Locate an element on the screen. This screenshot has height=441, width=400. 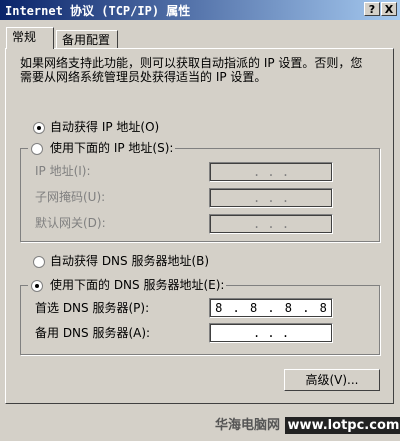
dns-auto-label: 自动获得 DNS 服务器地址(B) is located at coordinates (129, 261).